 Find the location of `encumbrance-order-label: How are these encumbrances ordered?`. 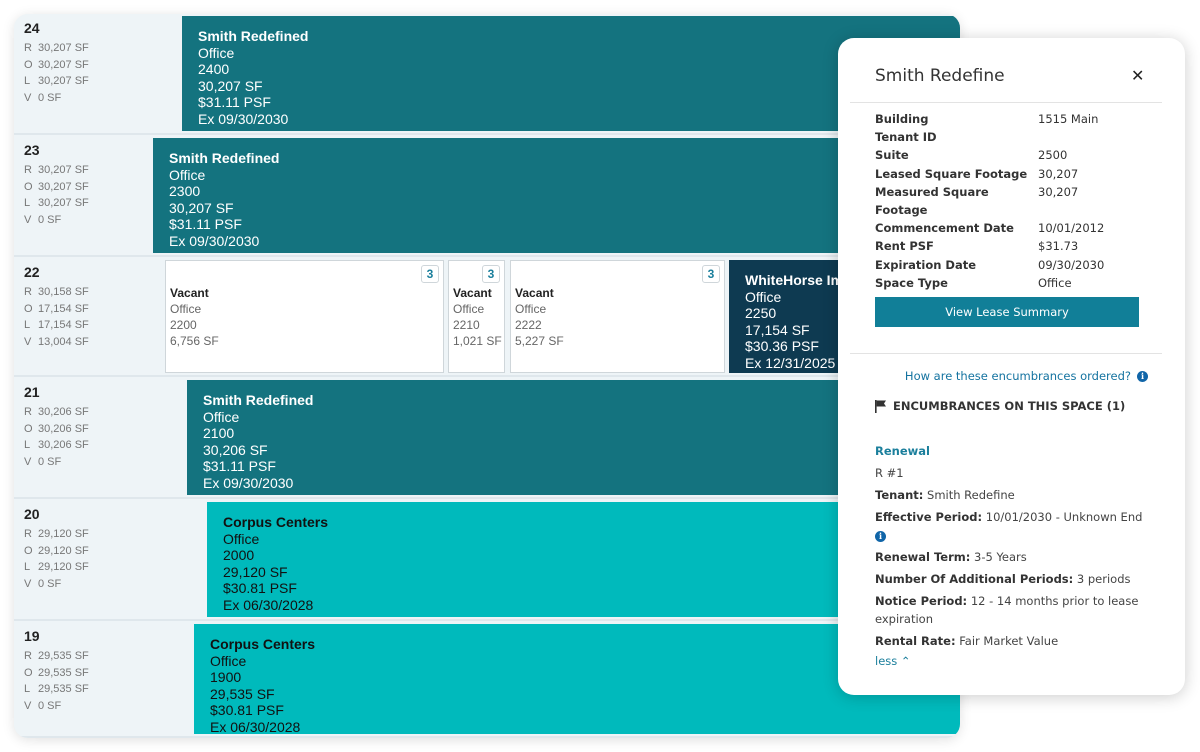

encumbrance-order-label: How are these encumbrances ordered? is located at coordinates (1017, 376).